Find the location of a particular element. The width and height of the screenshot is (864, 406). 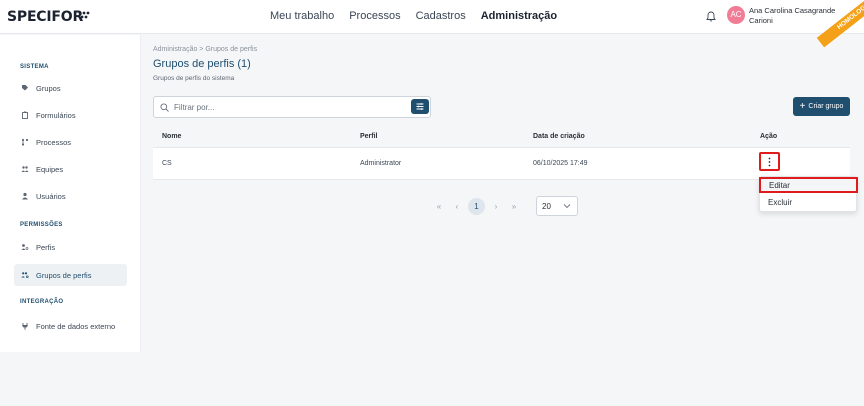

sidebar-item-label: Grupos de perfis is located at coordinates (64, 275).